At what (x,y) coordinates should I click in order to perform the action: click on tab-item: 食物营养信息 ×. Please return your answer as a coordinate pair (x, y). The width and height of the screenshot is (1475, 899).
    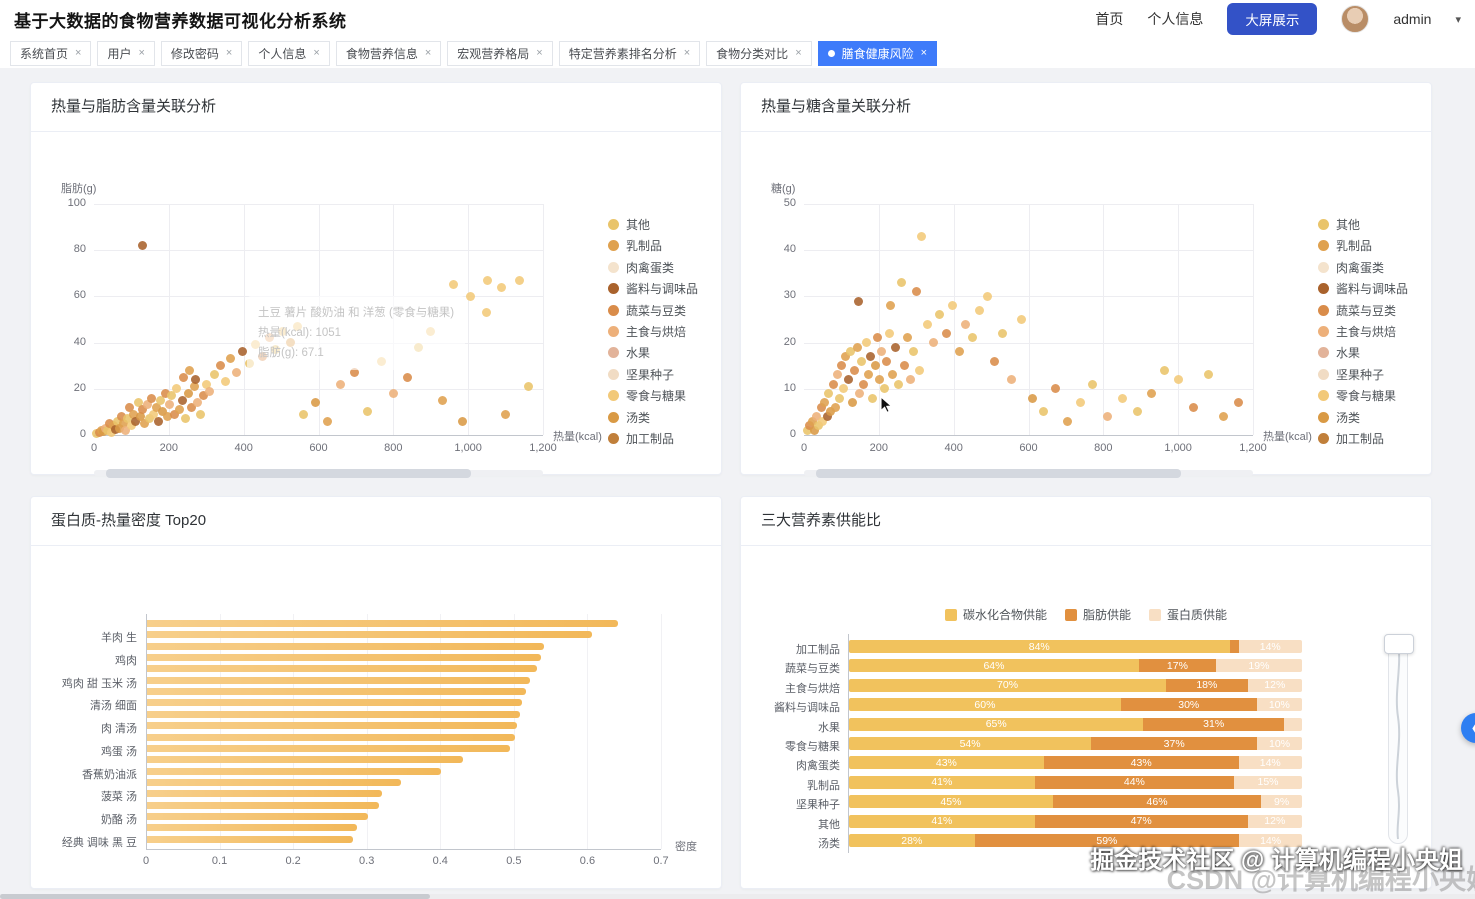
    Looking at the image, I should click on (388, 53).